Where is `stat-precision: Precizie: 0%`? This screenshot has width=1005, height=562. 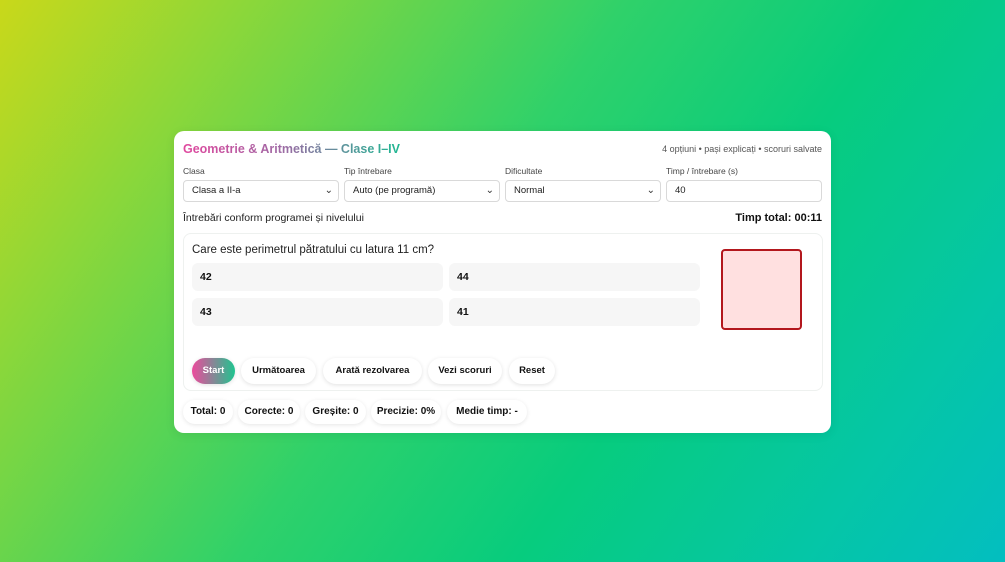
stat-precision: Precizie: 0% is located at coordinates (406, 412).